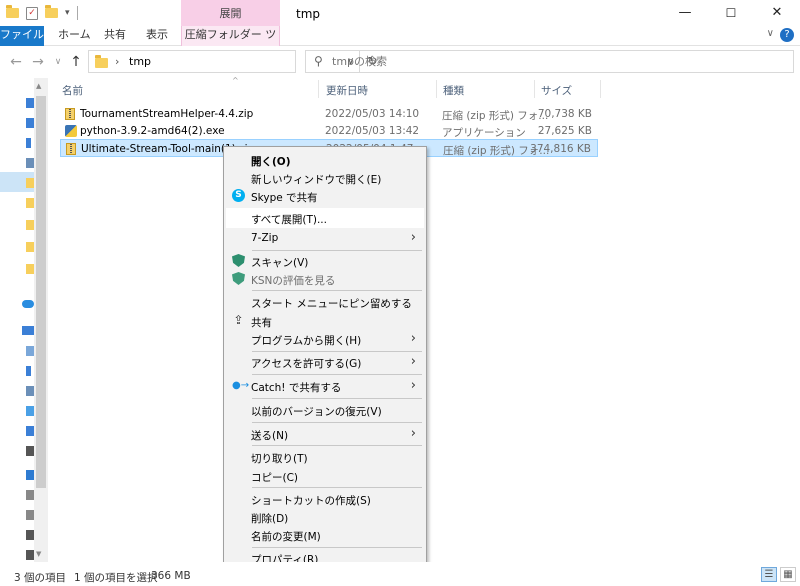 This screenshot has height=586, width=800. Describe the element at coordinates (293, 281) in the screenshot. I see `menu-item-label: KSNの評価を見る` at that location.